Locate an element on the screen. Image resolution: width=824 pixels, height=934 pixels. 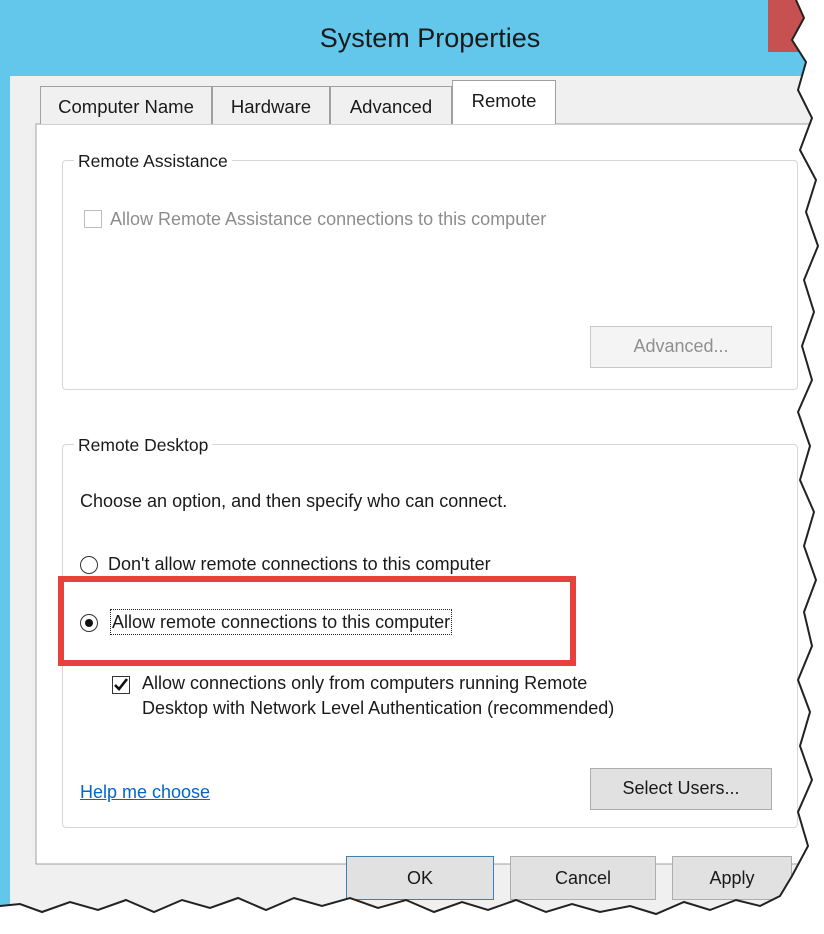
close-icon is located at coordinates (786, 26).